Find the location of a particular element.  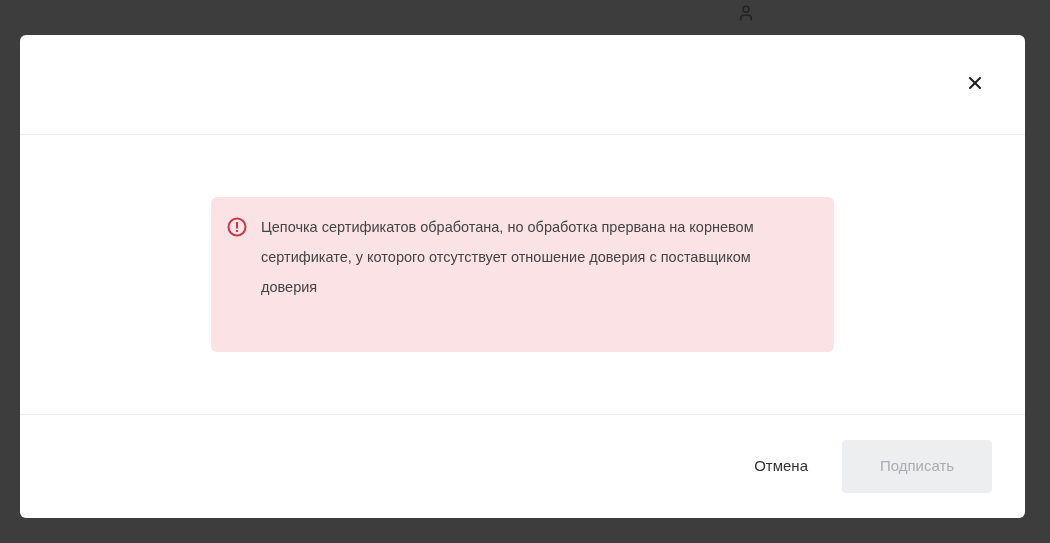

cancel-button: Отмена is located at coordinates (781, 466).